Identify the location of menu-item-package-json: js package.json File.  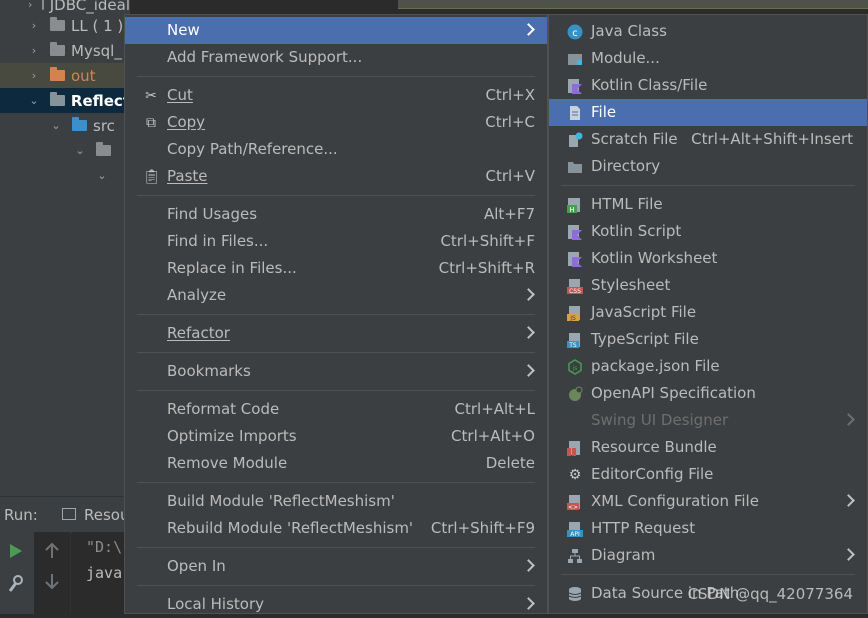
(708, 366).